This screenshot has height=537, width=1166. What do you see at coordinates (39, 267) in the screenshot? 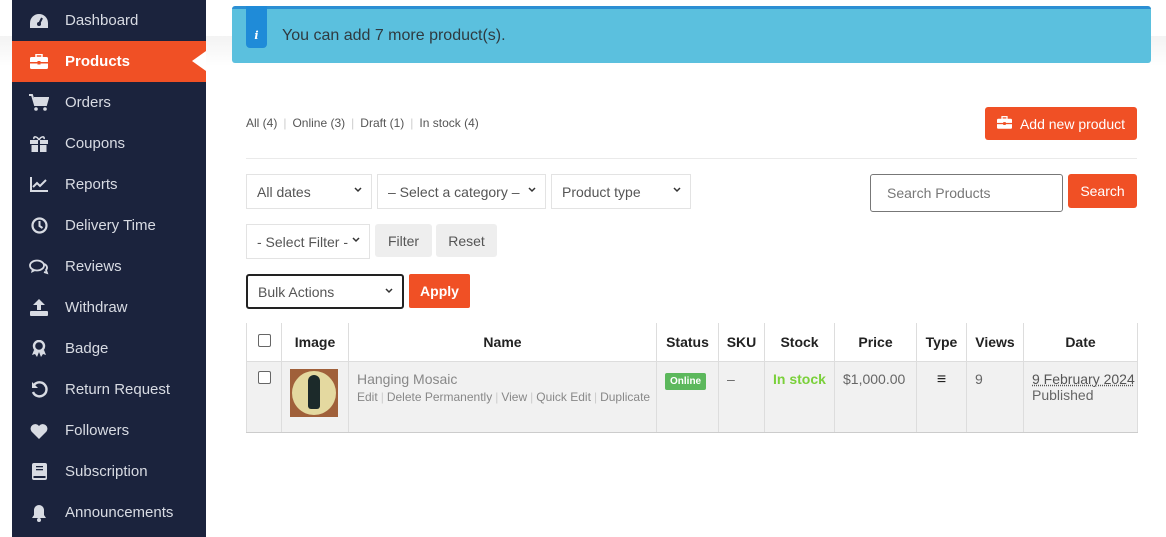
I see `comments-icon` at bounding box center [39, 267].